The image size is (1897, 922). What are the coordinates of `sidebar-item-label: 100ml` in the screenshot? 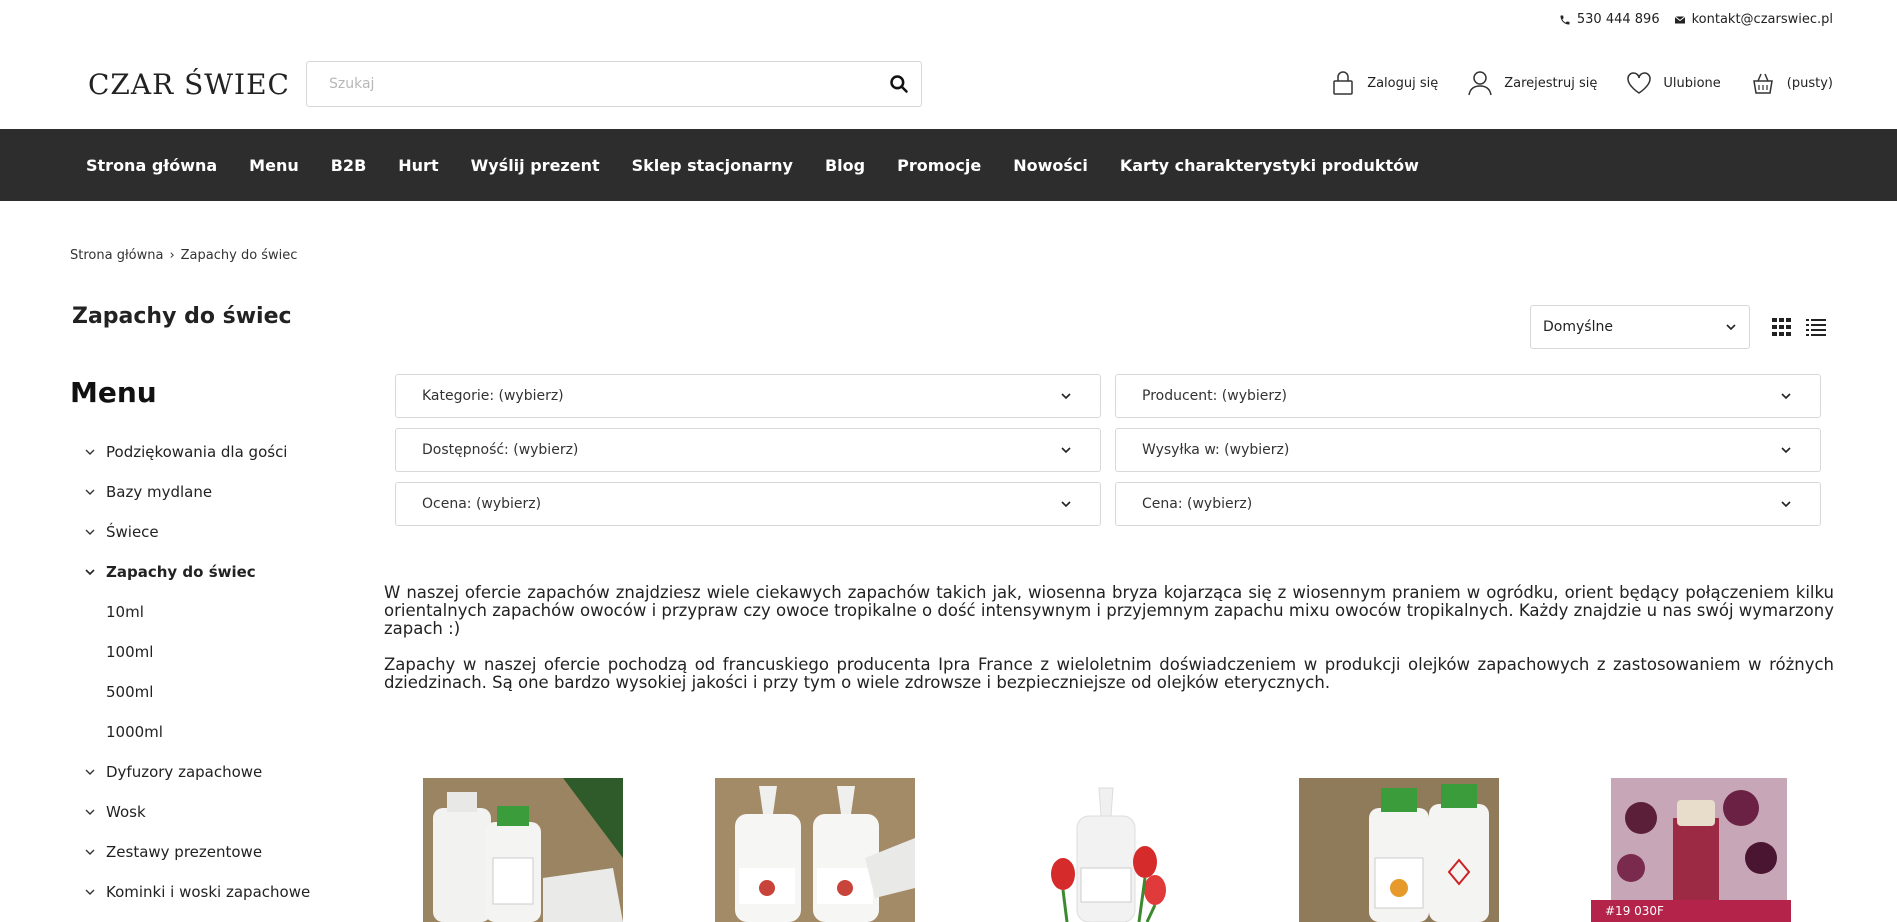 It's located at (130, 652).